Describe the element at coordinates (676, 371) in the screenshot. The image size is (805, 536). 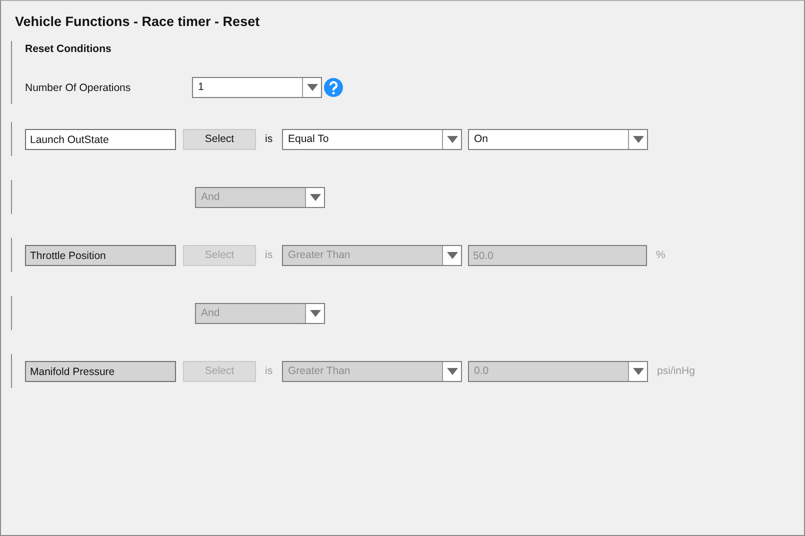
I see `unit-label: psi/inHg` at that location.